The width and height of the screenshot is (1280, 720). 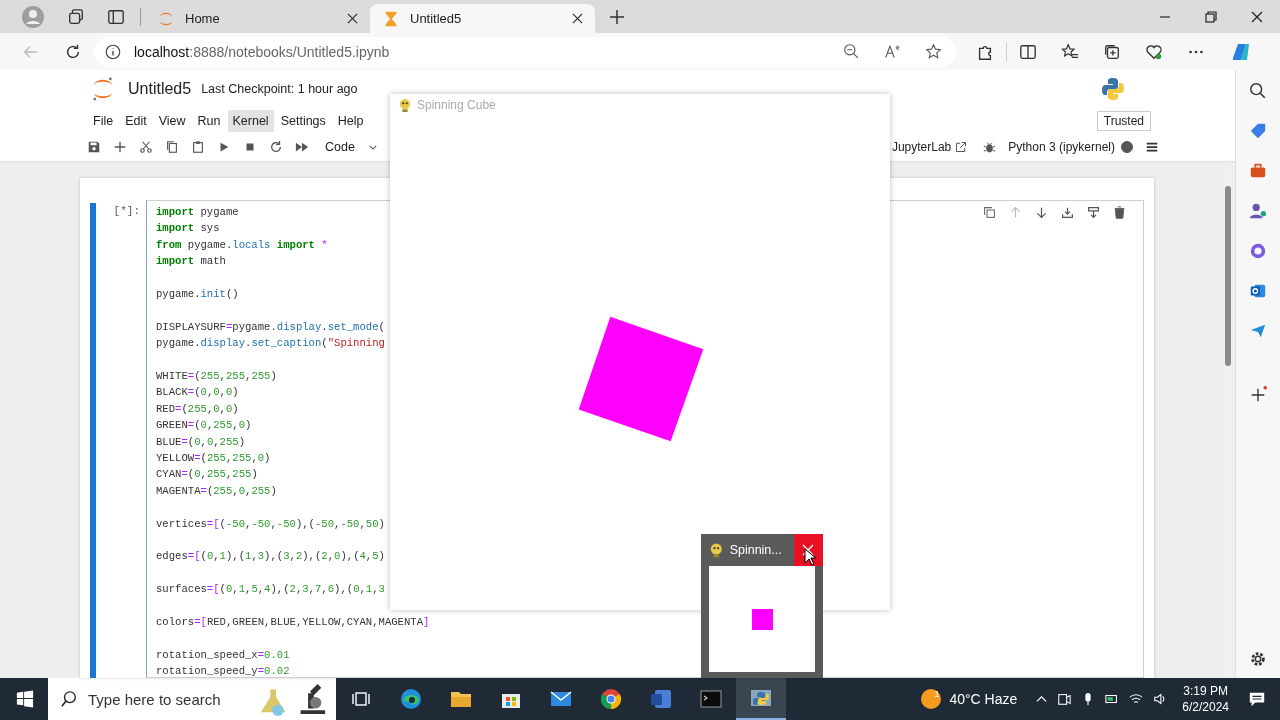 What do you see at coordinates (1257, 699) in the screenshot?
I see `notification-icon` at bounding box center [1257, 699].